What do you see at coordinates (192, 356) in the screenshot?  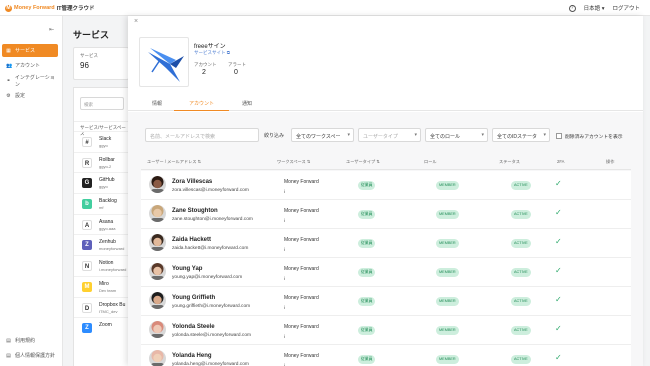 I see `user-name: Yolanda Heng` at bounding box center [192, 356].